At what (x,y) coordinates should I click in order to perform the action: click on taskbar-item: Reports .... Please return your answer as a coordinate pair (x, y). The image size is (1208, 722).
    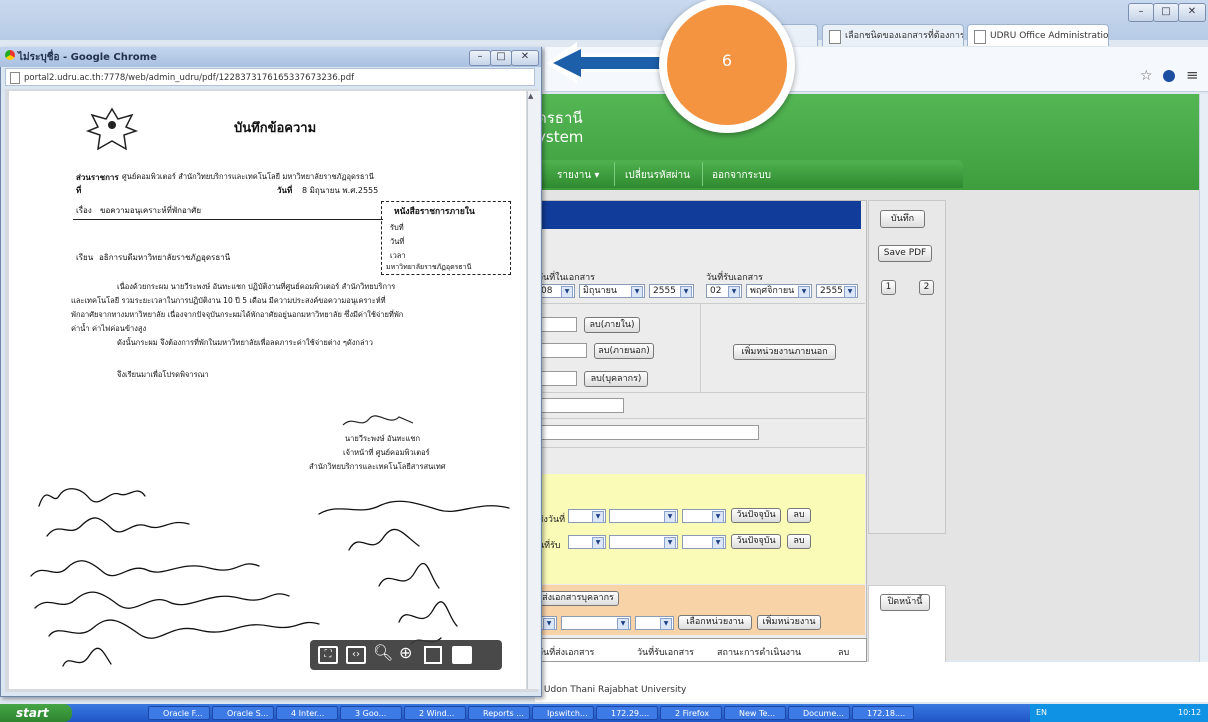
    Looking at the image, I should click on (499, 713).